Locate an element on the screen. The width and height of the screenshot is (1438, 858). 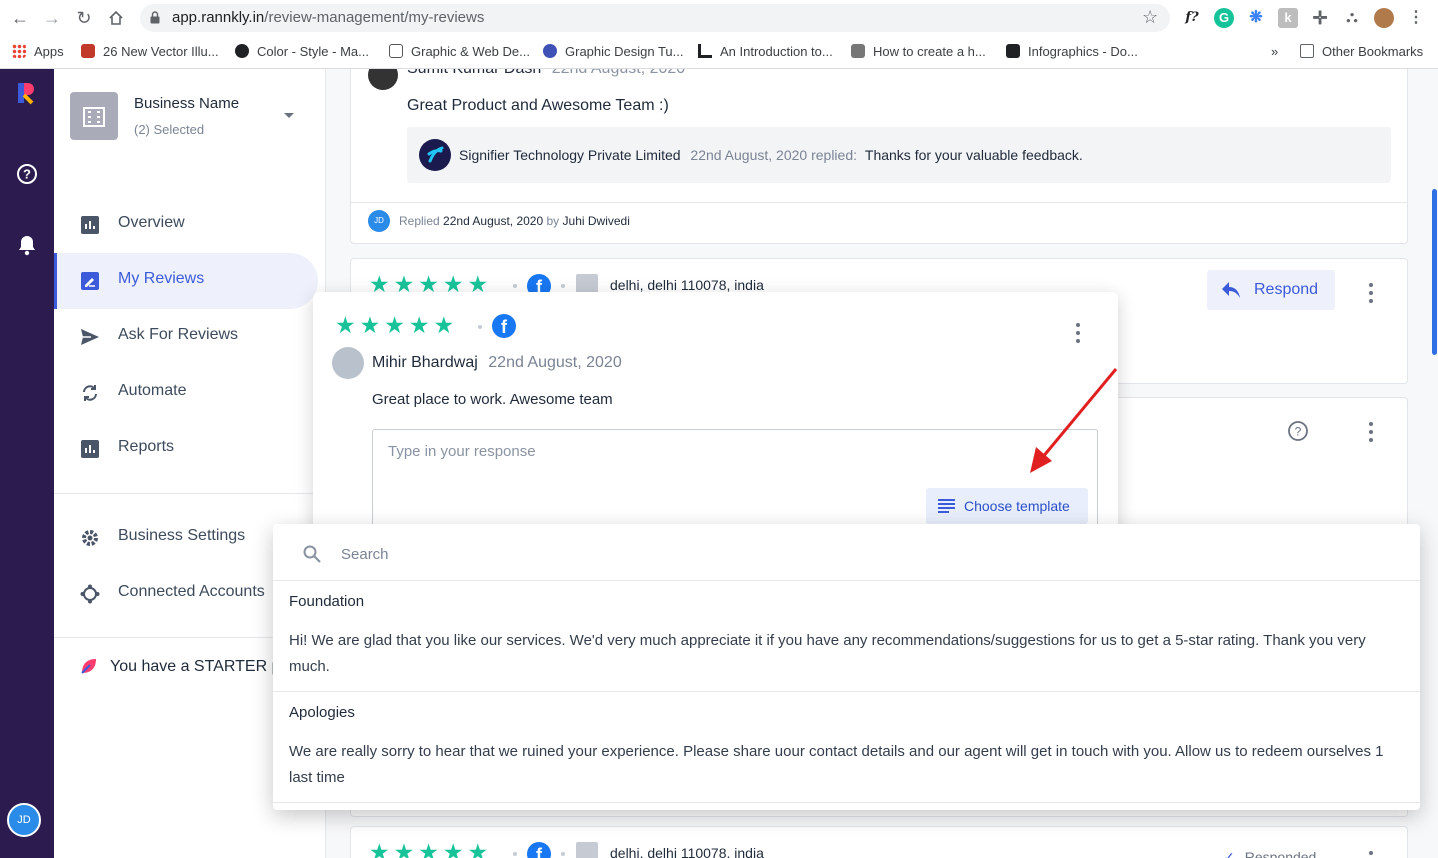
profile-avatar is located at coordinates (1384, 18).